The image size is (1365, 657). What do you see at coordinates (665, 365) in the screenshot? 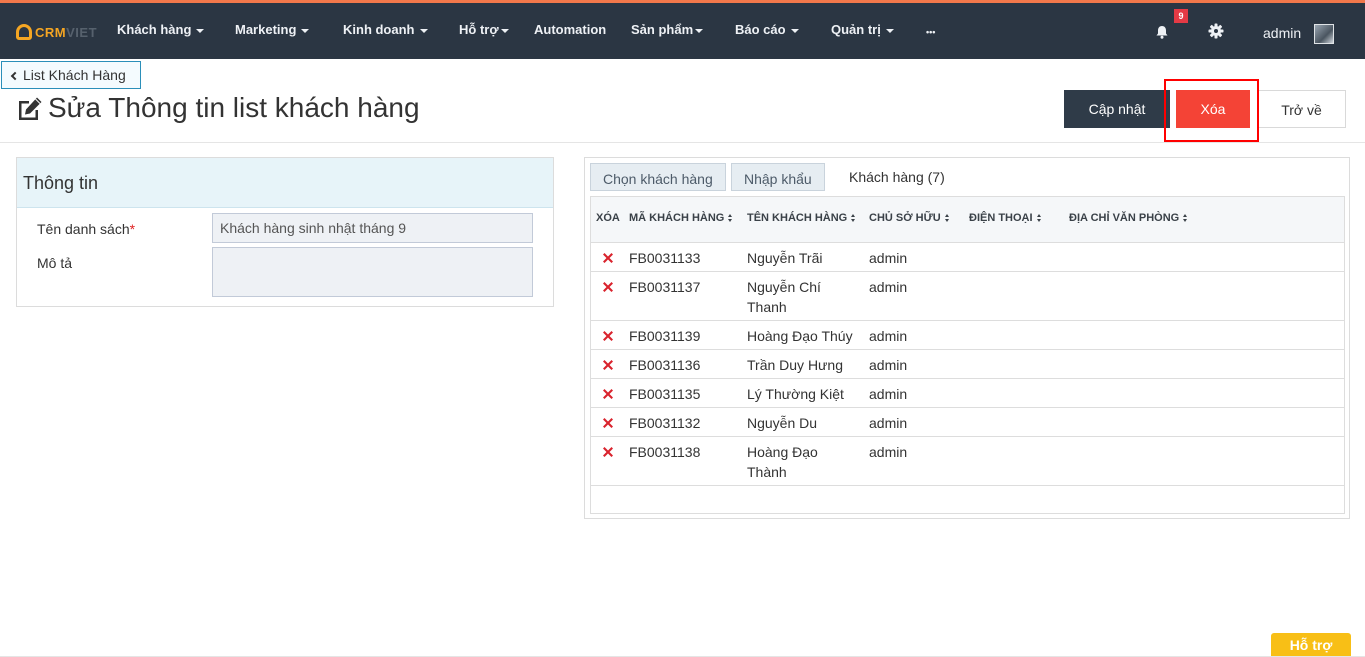
I see `customer-code: FB0031136` at bounding box center [665, 365].